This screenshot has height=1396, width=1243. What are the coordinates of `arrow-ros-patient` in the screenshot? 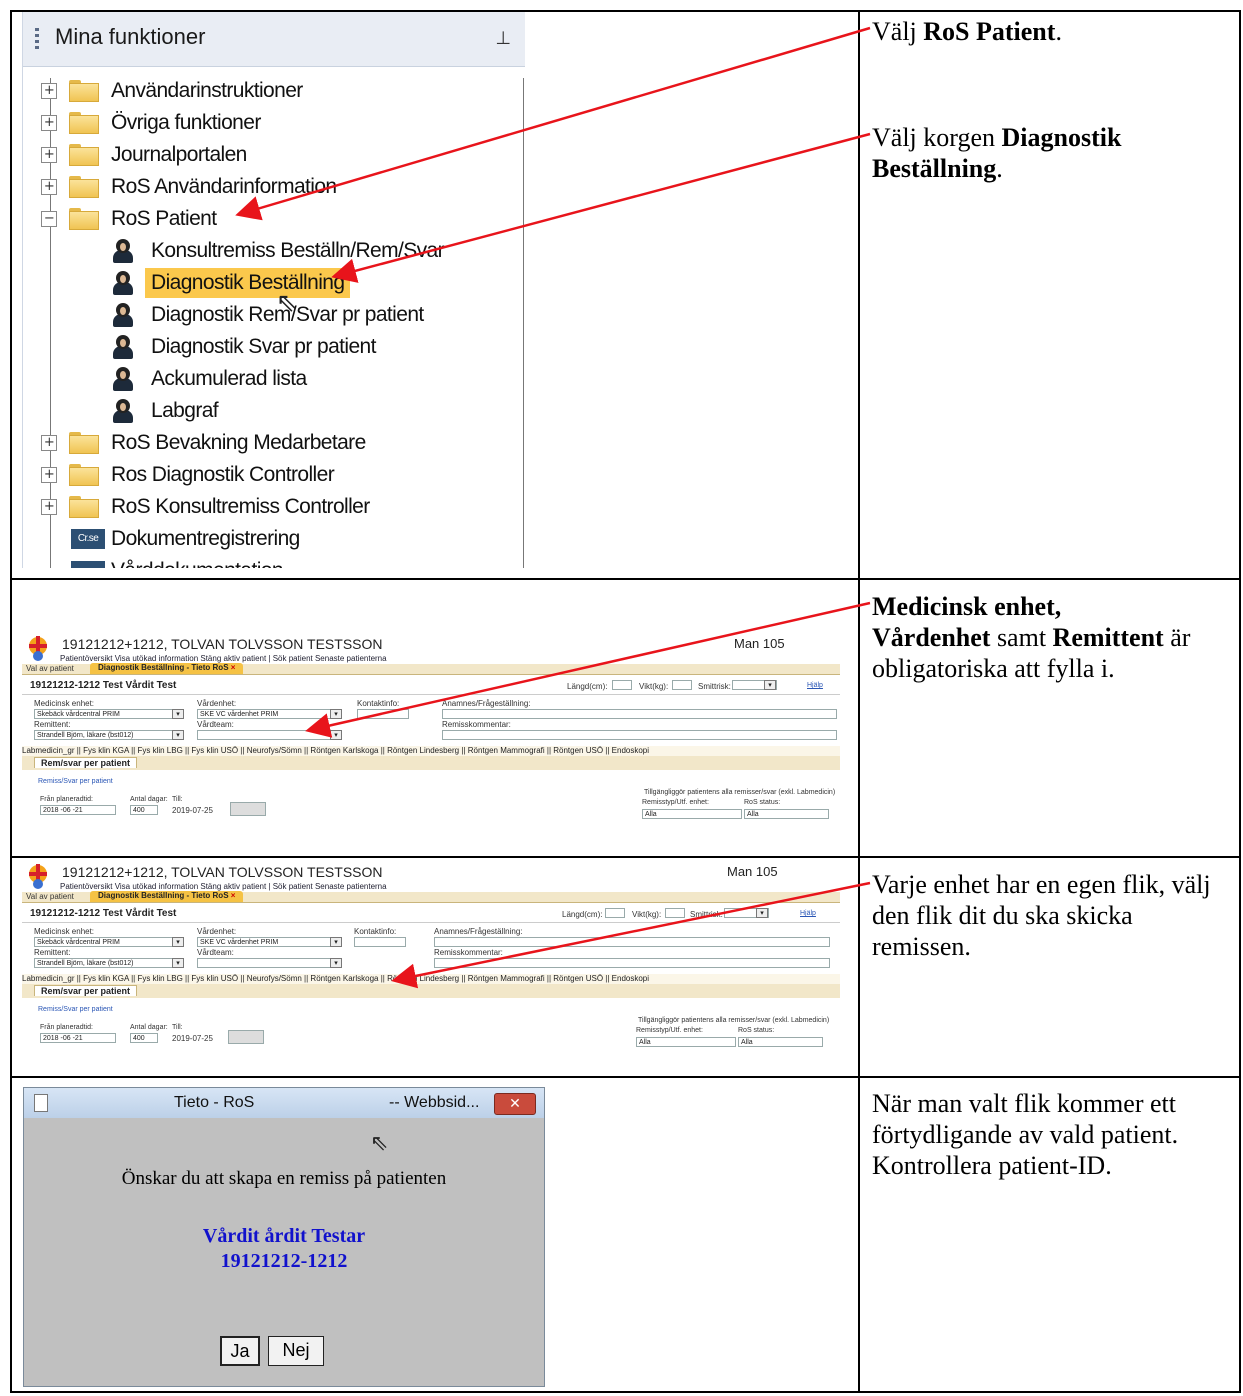 It's located at (553, 123).